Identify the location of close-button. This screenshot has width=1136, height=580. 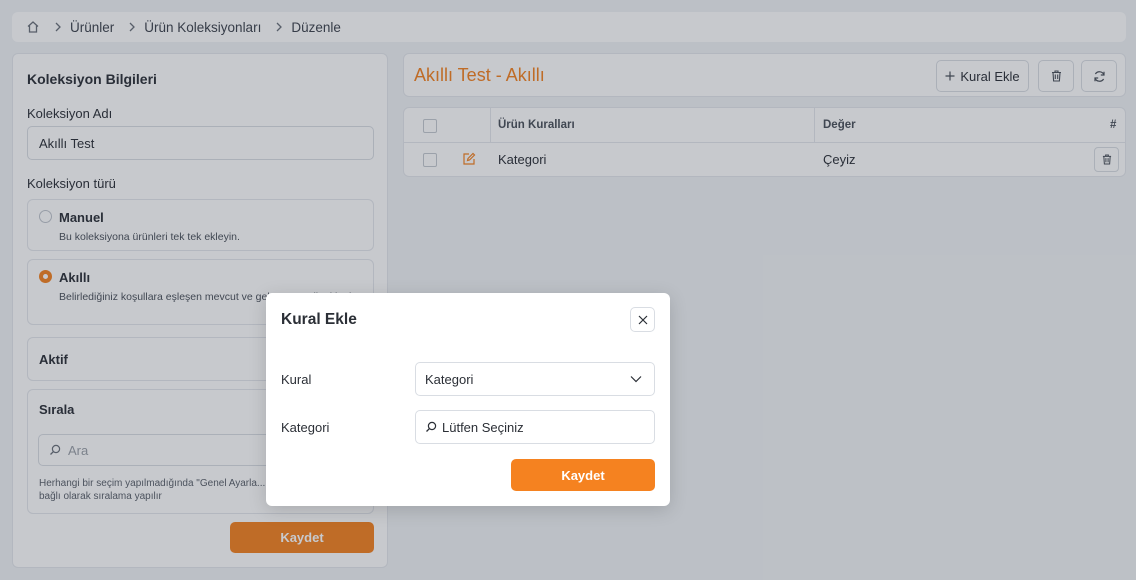
(642, 319).